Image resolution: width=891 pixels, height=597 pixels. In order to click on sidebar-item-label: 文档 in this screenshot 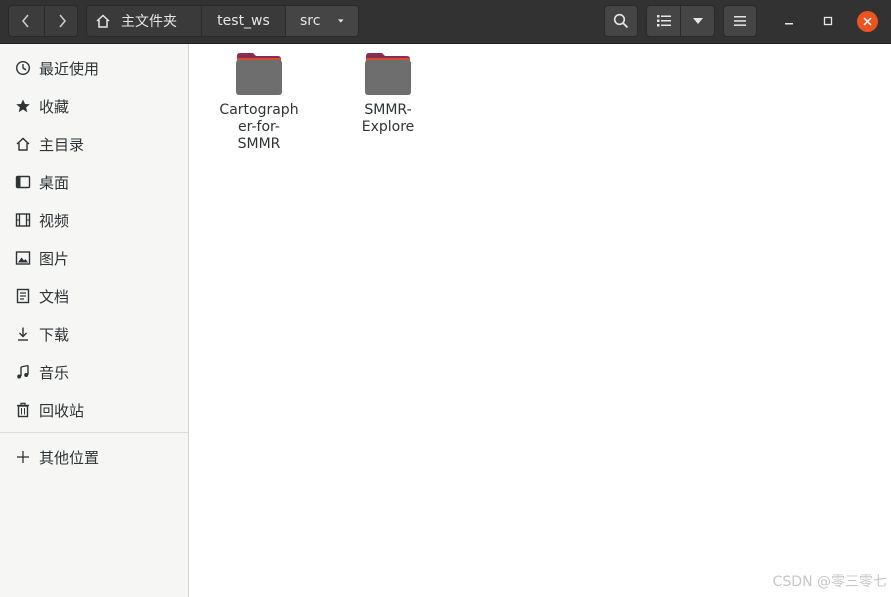, I will do `click(54, 296)`.